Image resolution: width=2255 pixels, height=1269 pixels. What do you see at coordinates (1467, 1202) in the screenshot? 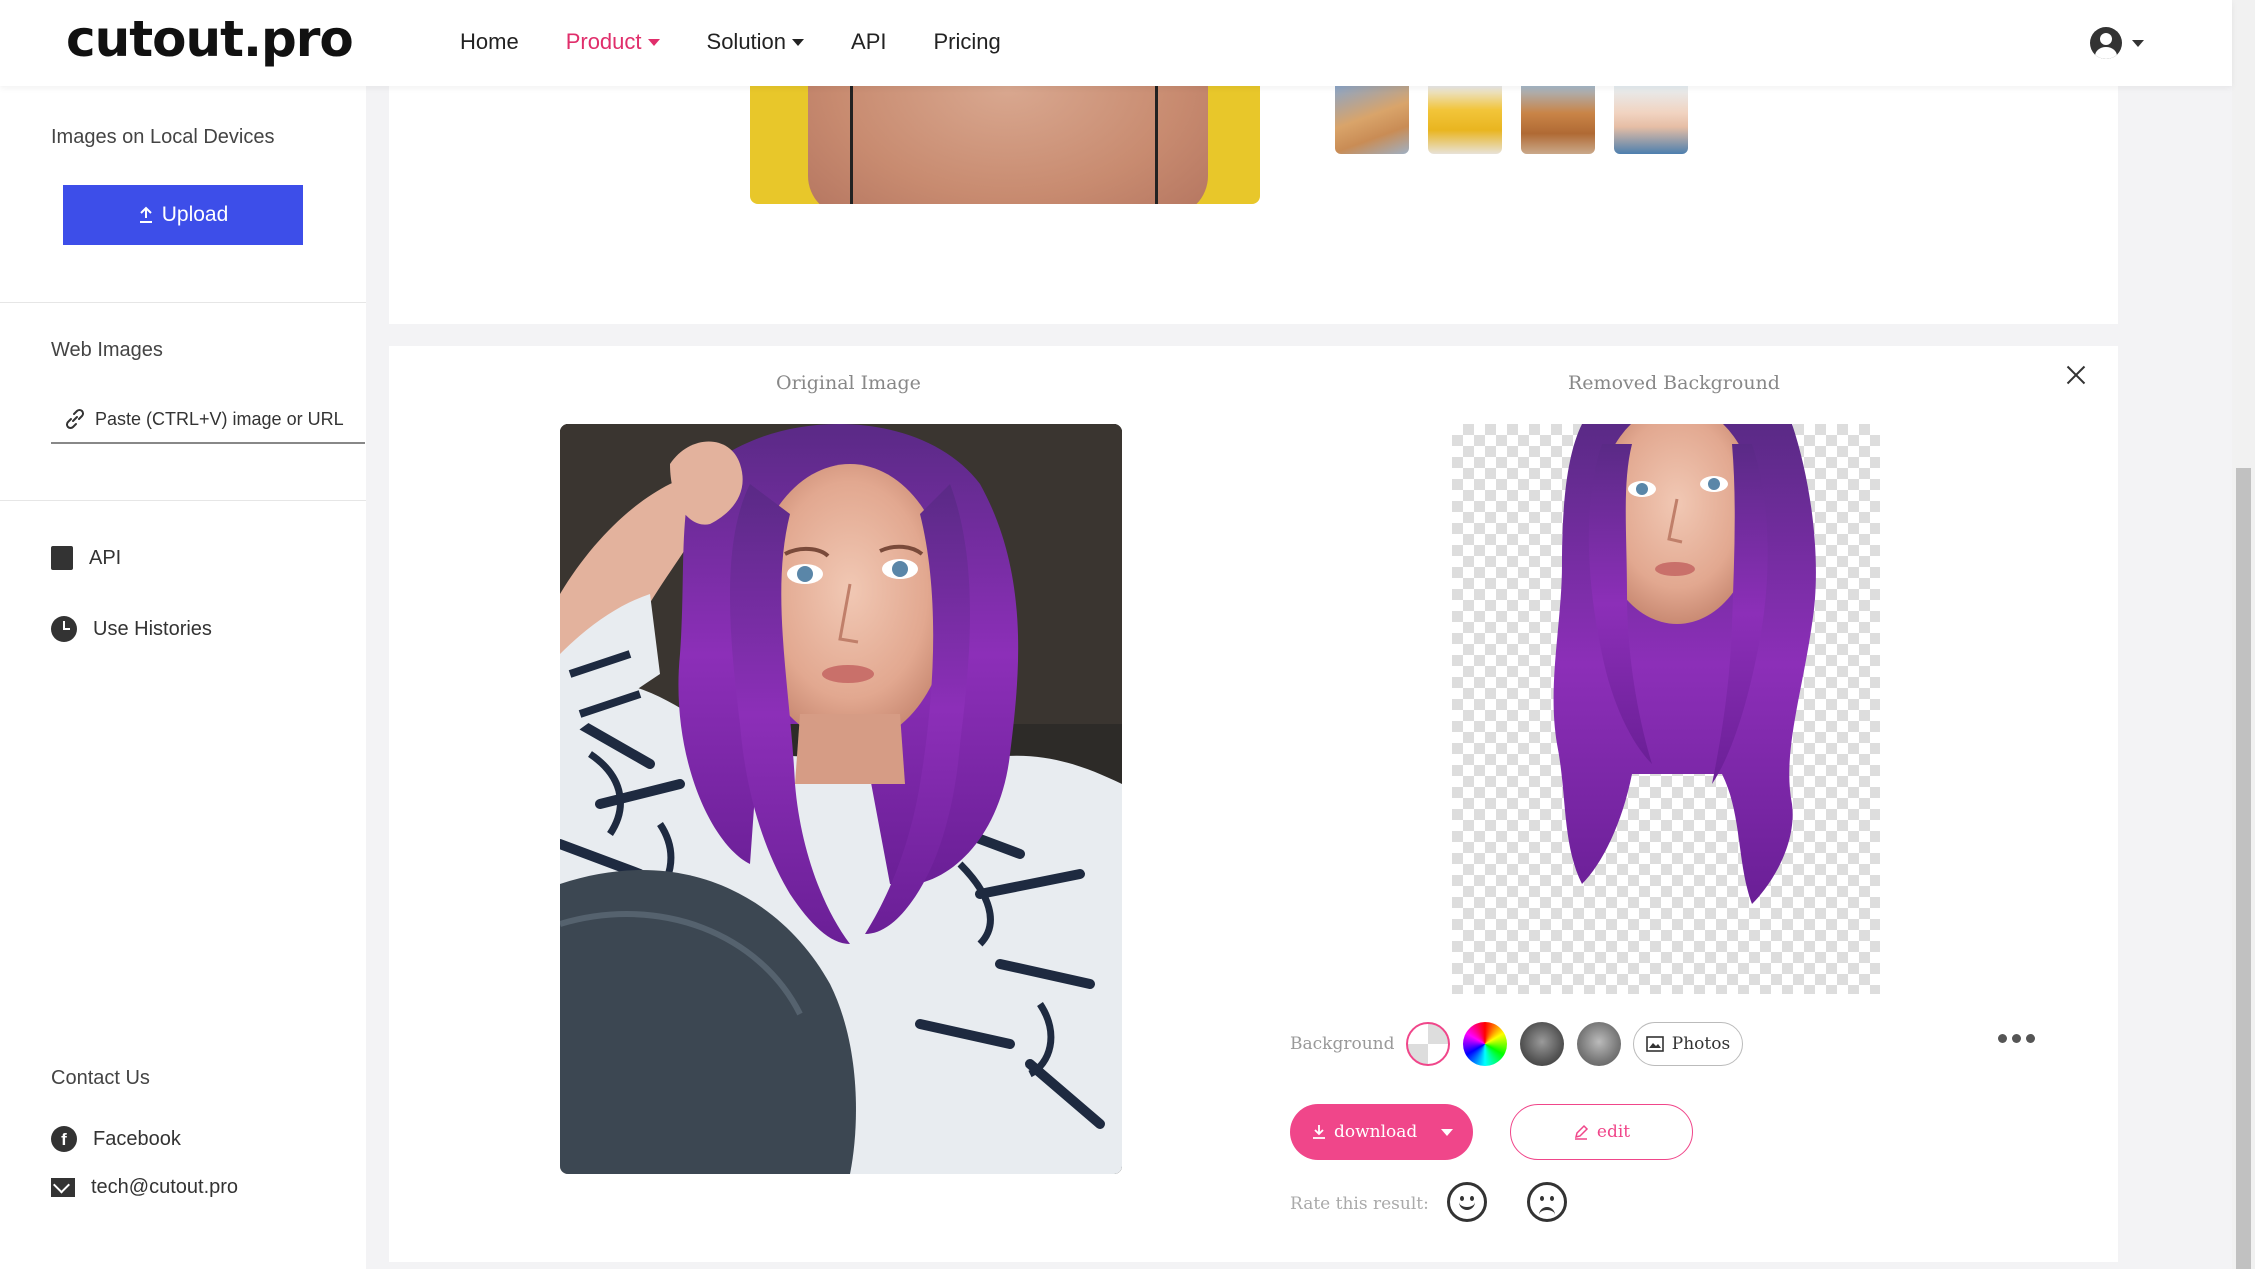
I see `happy-face-icon` at bounding box center [1467, 1202].